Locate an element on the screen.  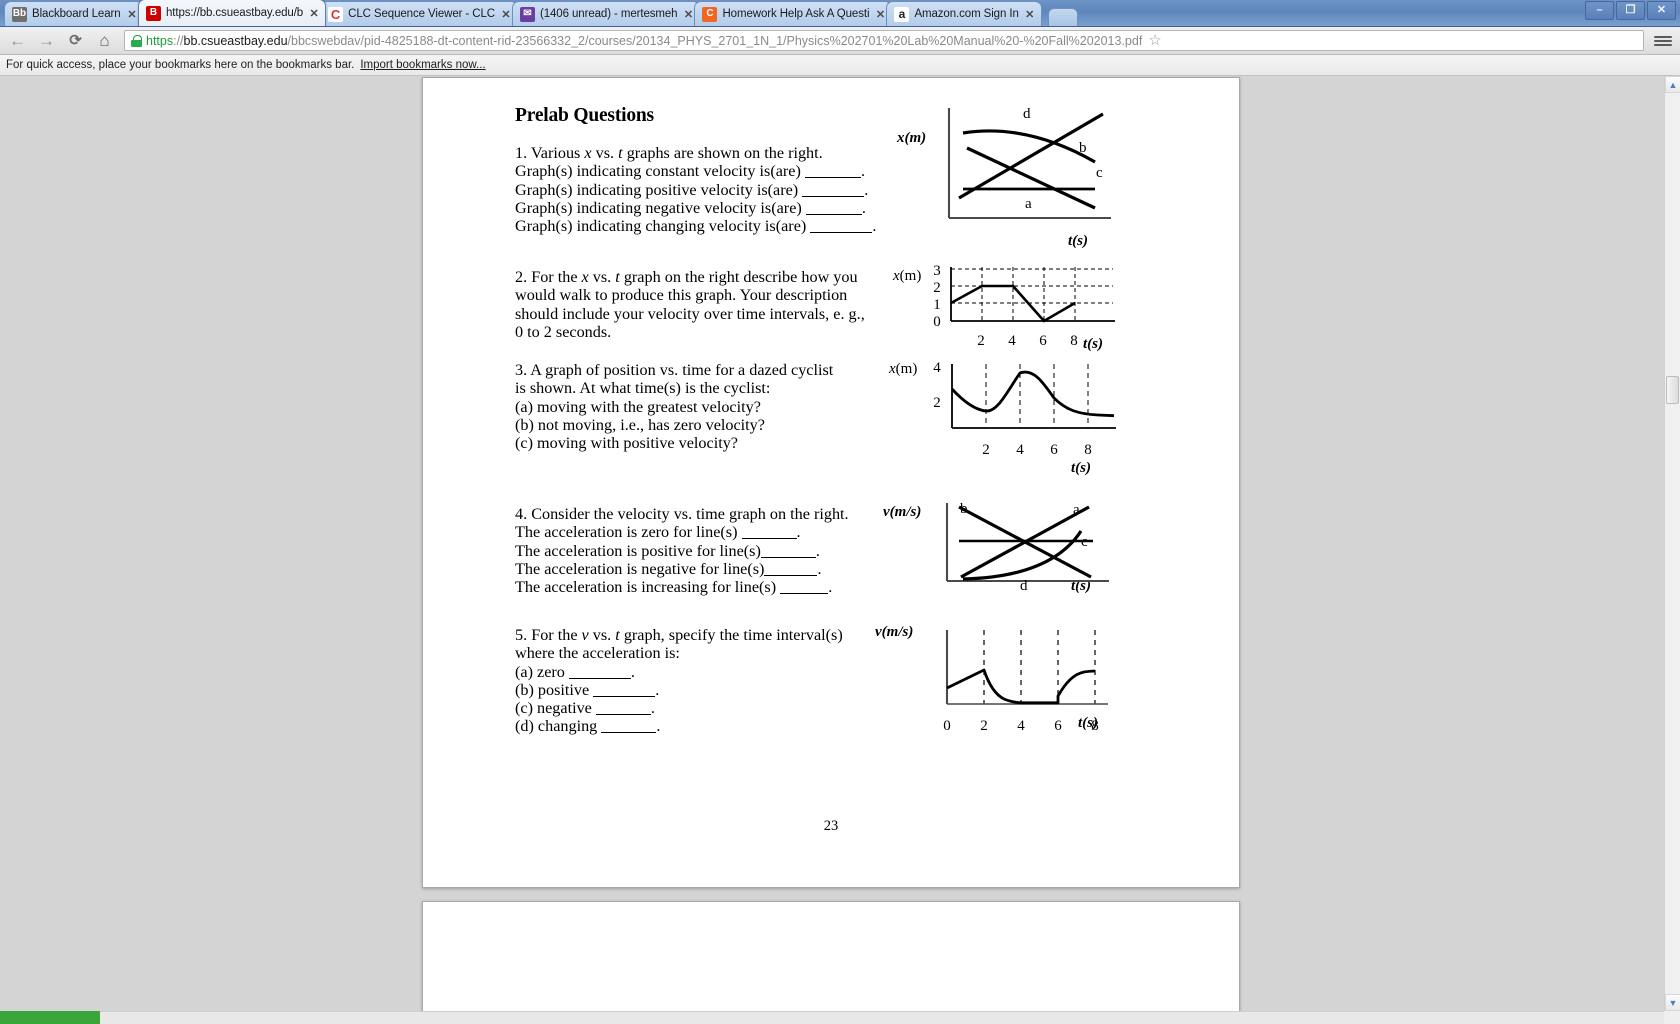
question-4-line-1: The acceleration is zero for line(s) . is located at coordinates (658, 532).